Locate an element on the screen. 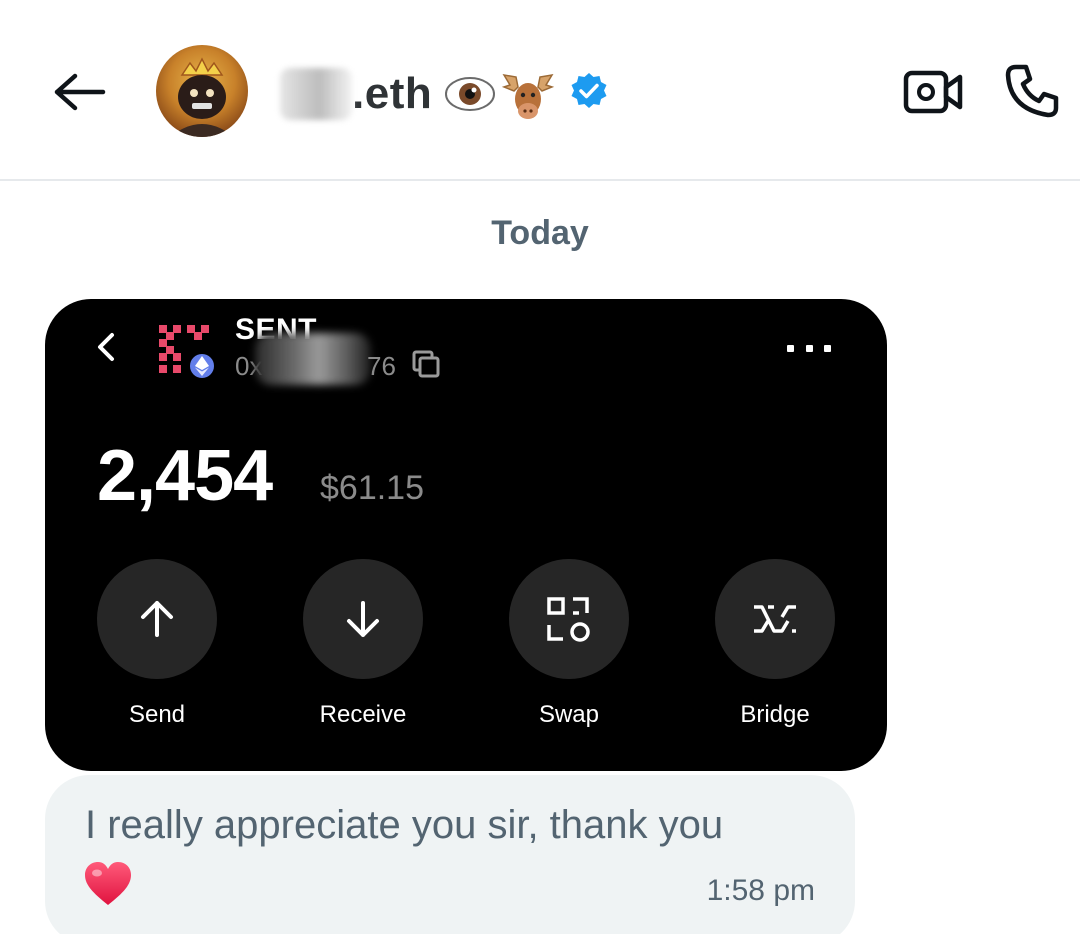  arrow-down-icon is located at coordinates (363, 619).